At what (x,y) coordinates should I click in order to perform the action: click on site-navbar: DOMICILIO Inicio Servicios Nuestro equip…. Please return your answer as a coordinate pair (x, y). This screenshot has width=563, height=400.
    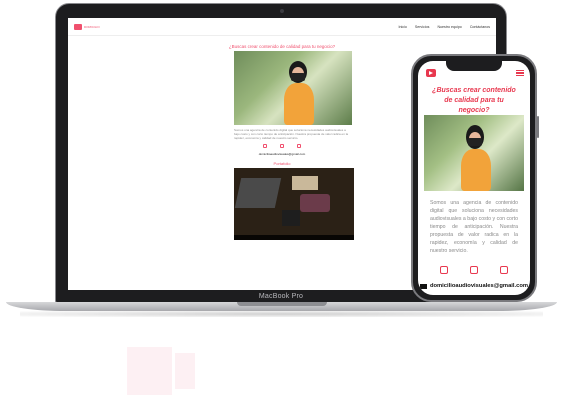
    Looking at the image, I should click on (282, 27).